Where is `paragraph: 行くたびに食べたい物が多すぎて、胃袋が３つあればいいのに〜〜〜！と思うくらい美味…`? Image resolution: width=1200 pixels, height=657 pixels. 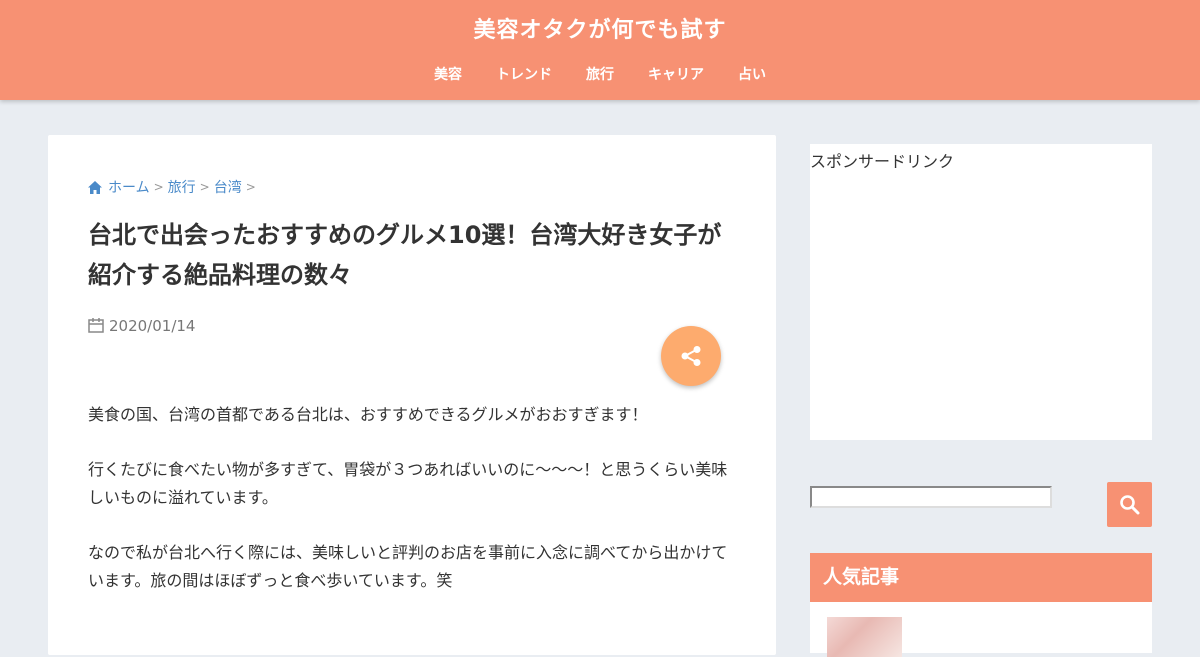 paragraph: 行くたびに食べたい物が多すぎて、胃袋が３つあればいいのに〜〜〜！と思うくらい美味… is located at coordinates (408, 483).